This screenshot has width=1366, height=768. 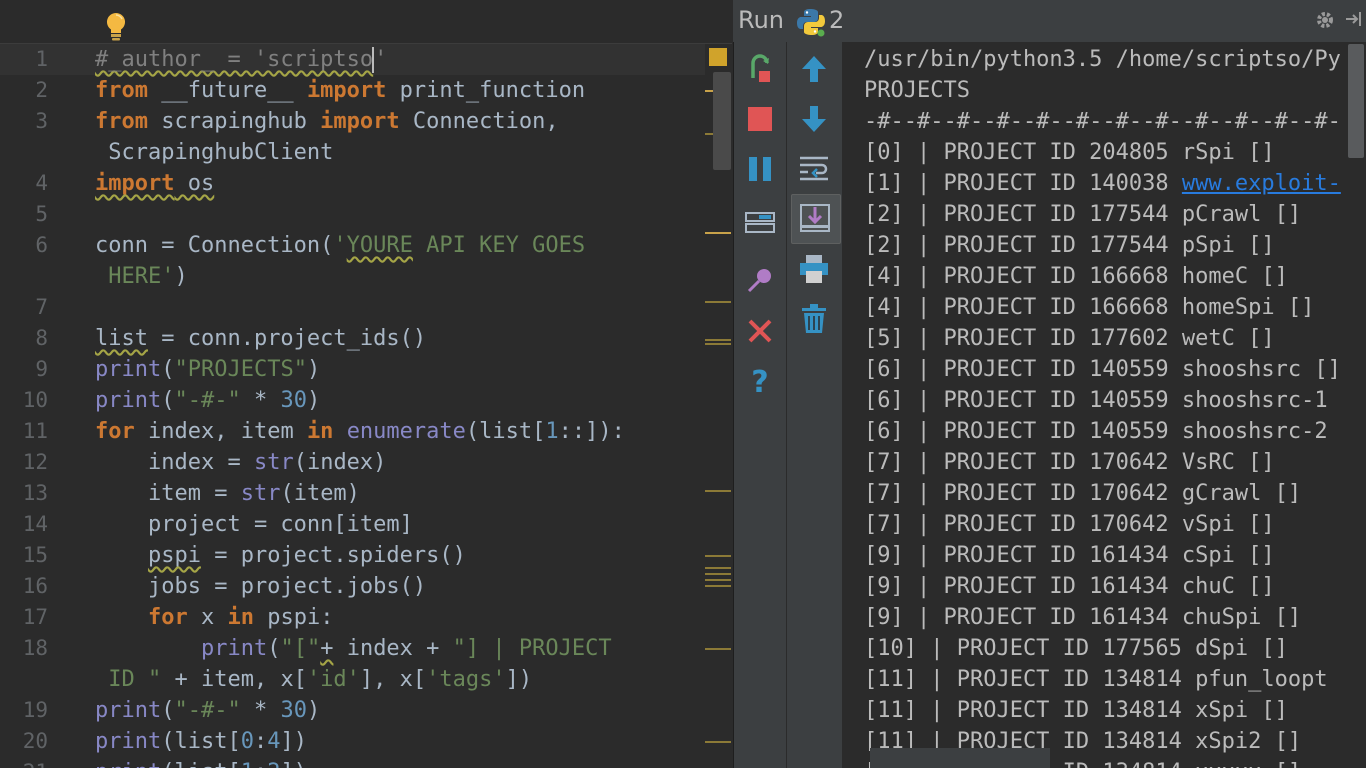 What do you see at coordinates (722, 121) in the screenshot?
I see `editor-scrollbar-thumb` at bounding box center [722, 121].